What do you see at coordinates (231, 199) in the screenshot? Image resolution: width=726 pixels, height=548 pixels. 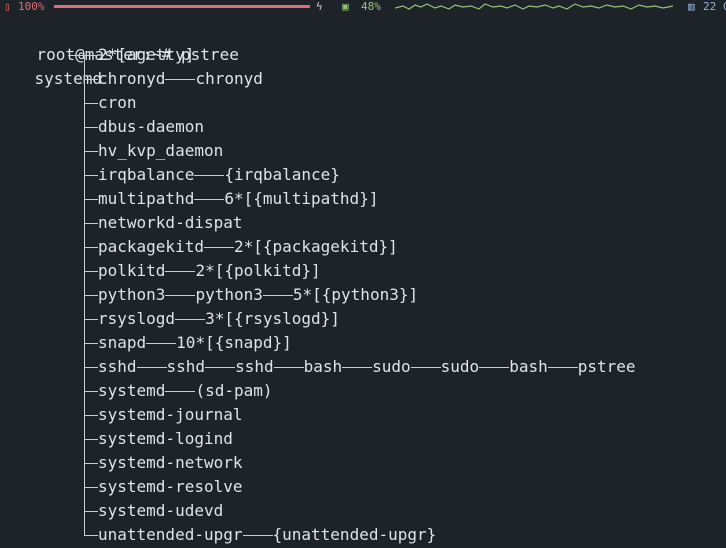 I see `process-row: multipathd 6*[{multipathd}]` at bounding box center [231, 199].